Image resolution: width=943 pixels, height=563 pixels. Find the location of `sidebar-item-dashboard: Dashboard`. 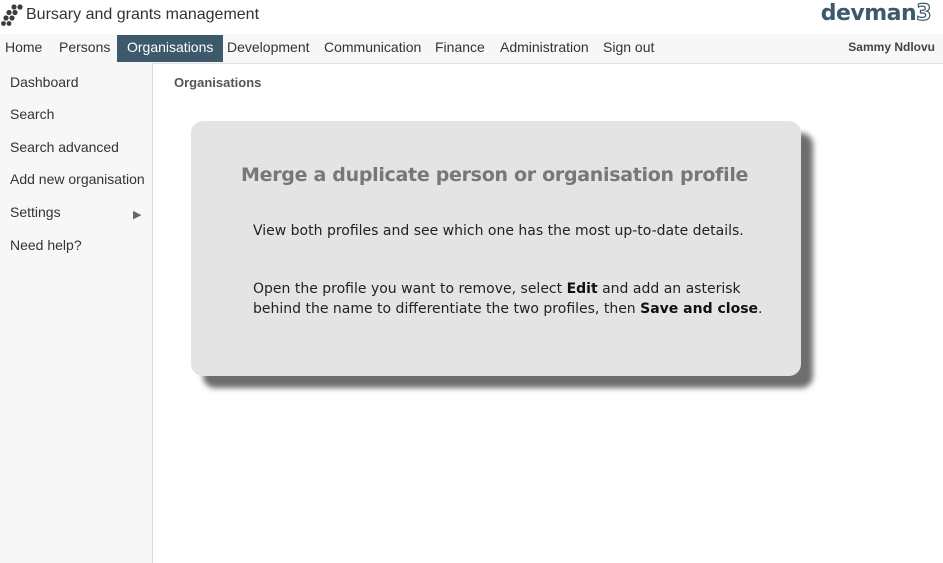

sidebar-item-dashboard: Dashboard is located at coordinates (44, 82).